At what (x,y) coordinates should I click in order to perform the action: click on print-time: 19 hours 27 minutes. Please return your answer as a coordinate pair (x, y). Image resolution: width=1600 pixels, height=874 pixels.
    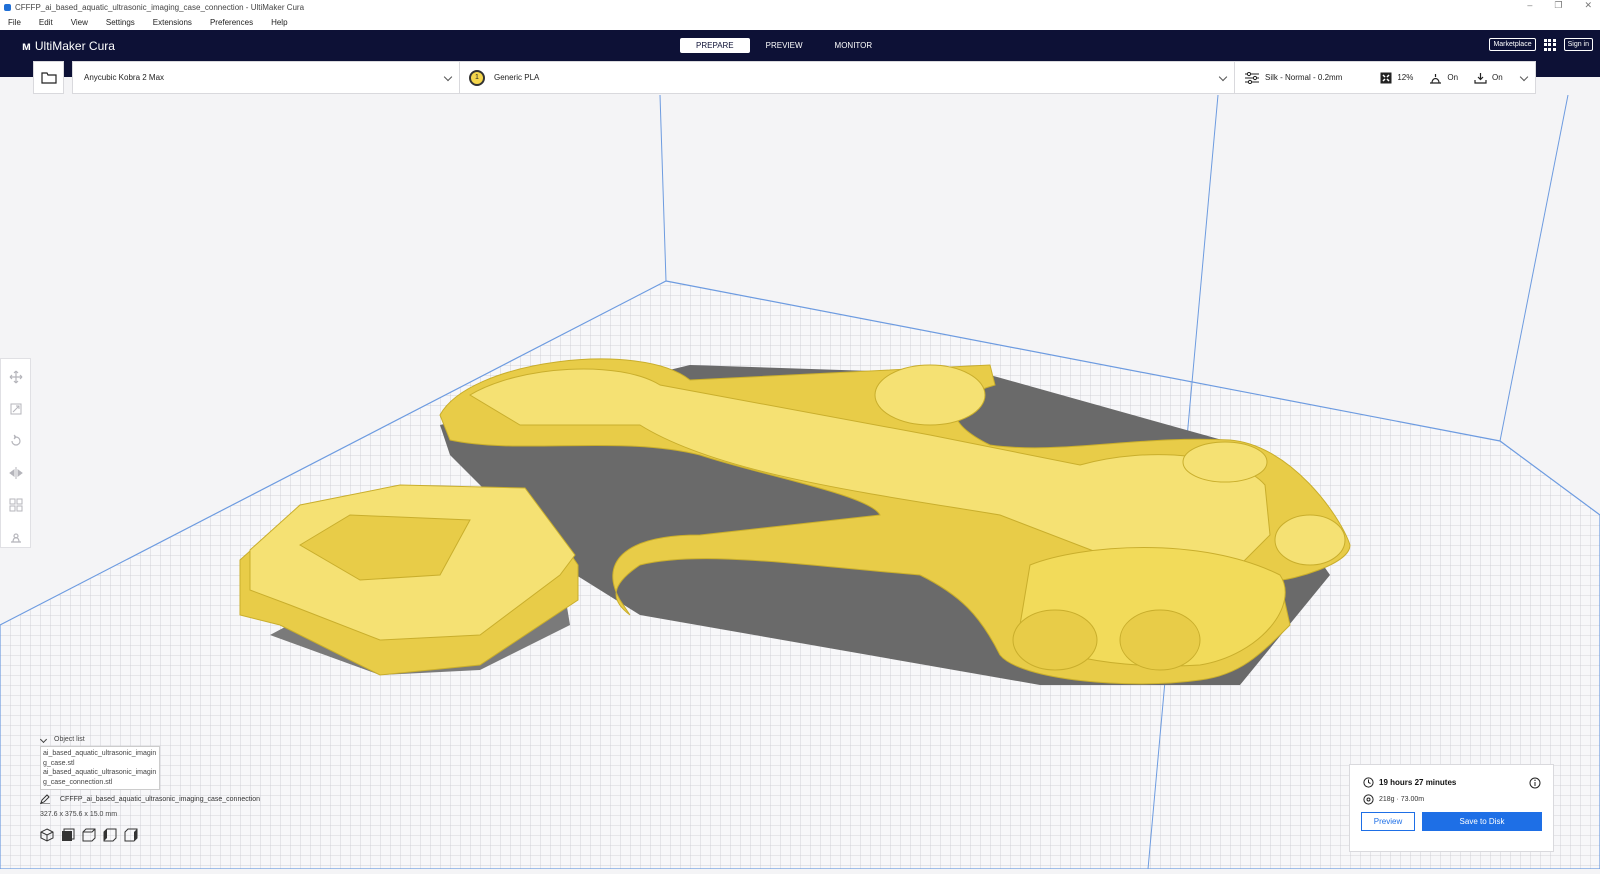
    Looking at the image, I should click on (1409, 782).